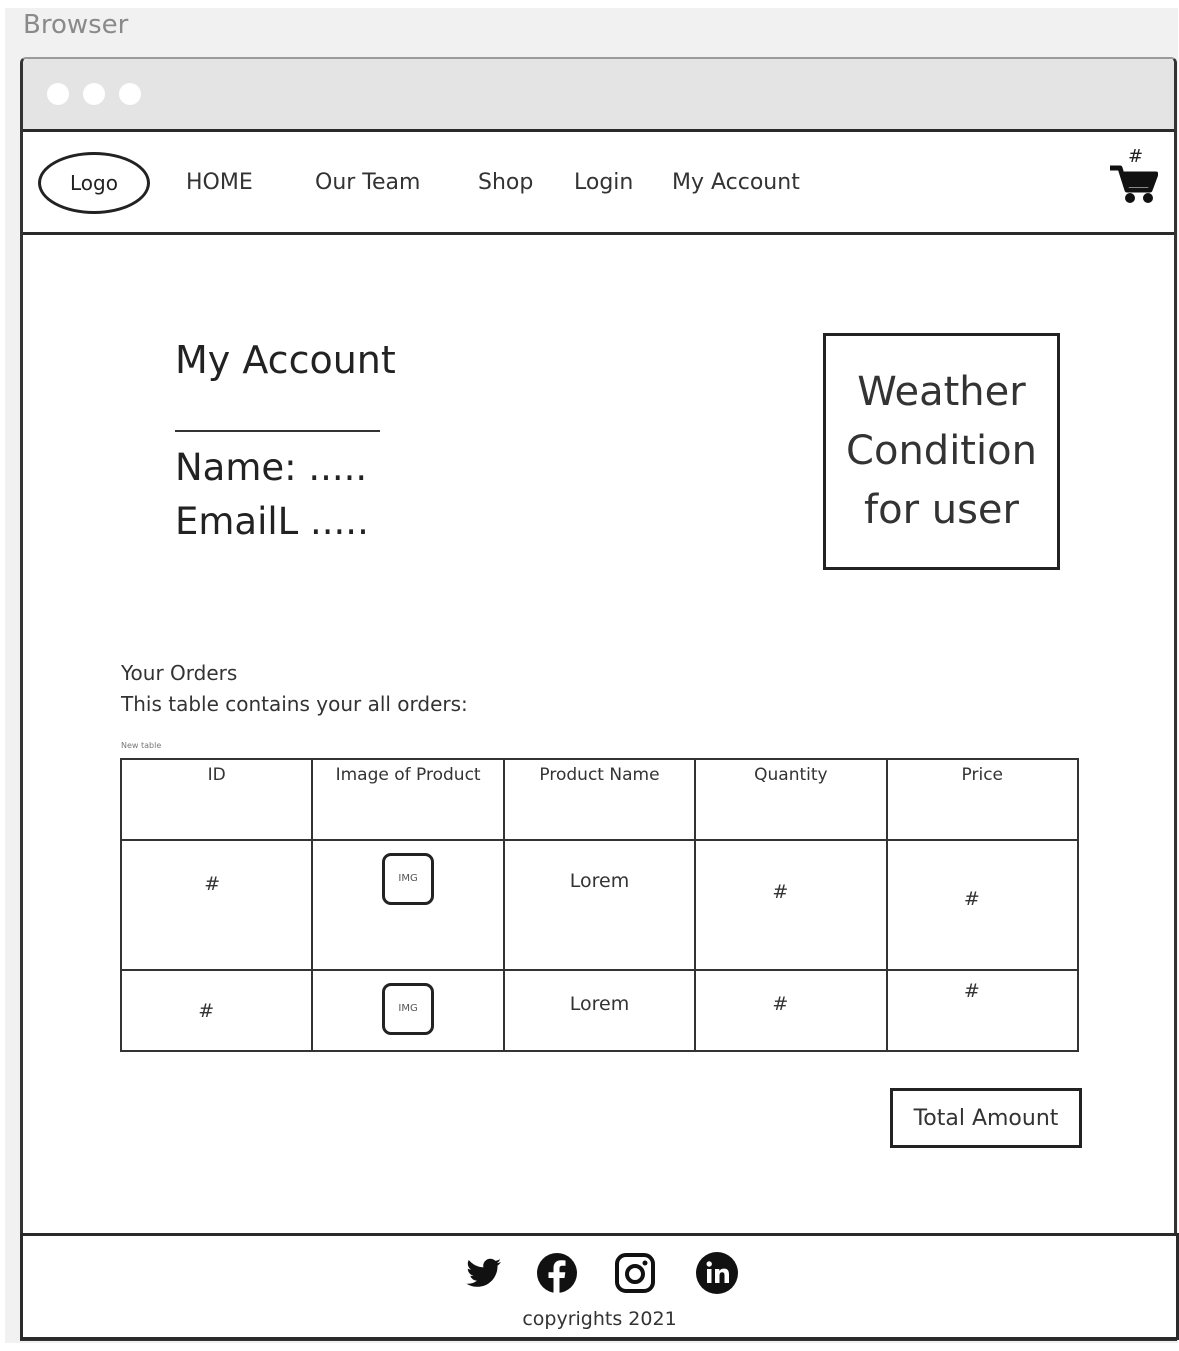  I want to click on footer: copyrights 2021, so click(599, 1286).